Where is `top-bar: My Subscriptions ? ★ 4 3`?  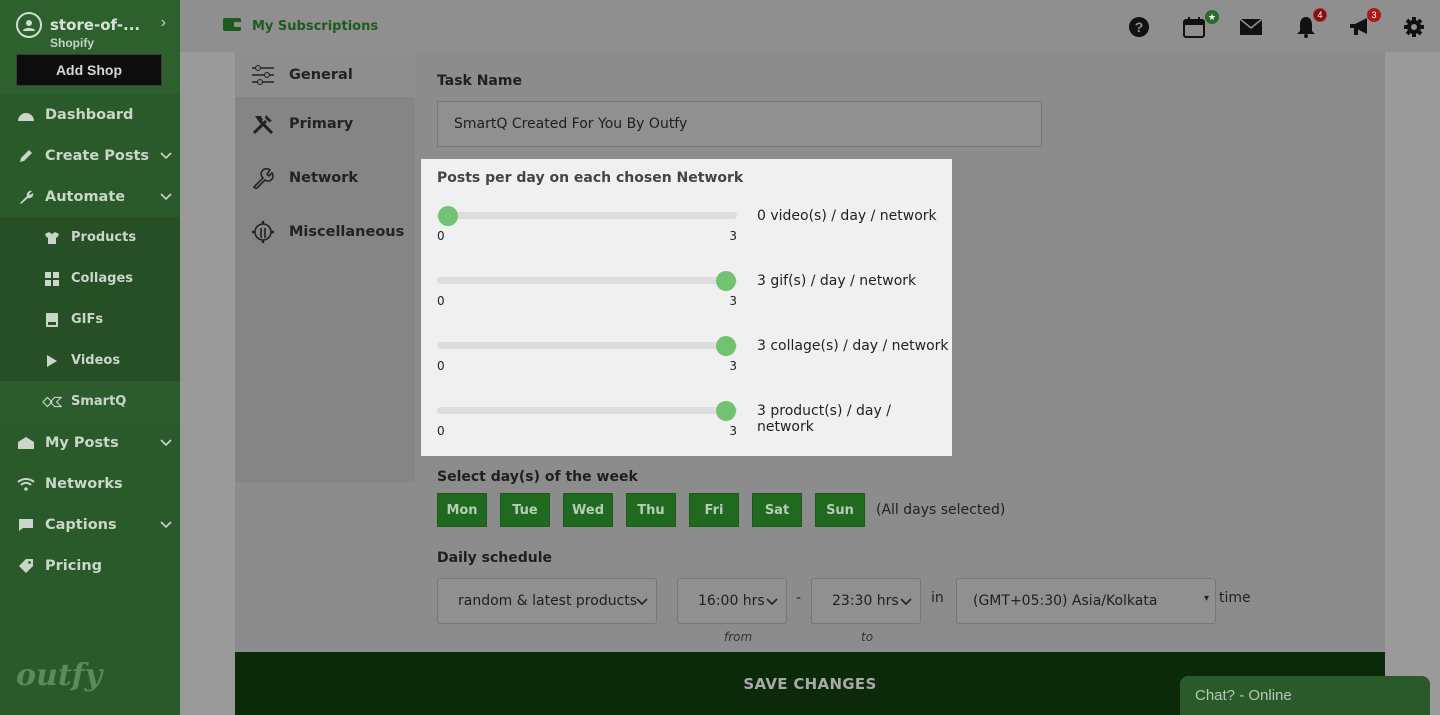 top-bar: My Subscriptions ? ★ 4 3 is located at coordinates (810, 26).